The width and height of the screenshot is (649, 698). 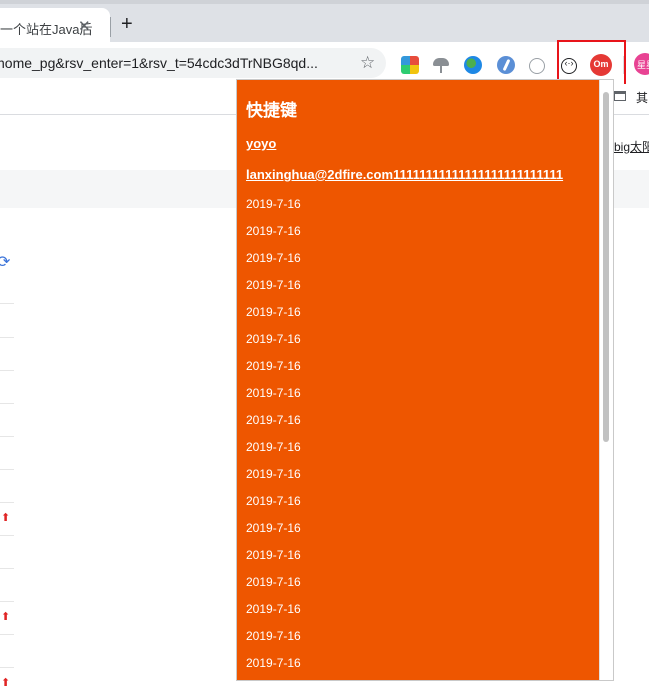 I want to click on speed-icon, so click(x=537, y=66).